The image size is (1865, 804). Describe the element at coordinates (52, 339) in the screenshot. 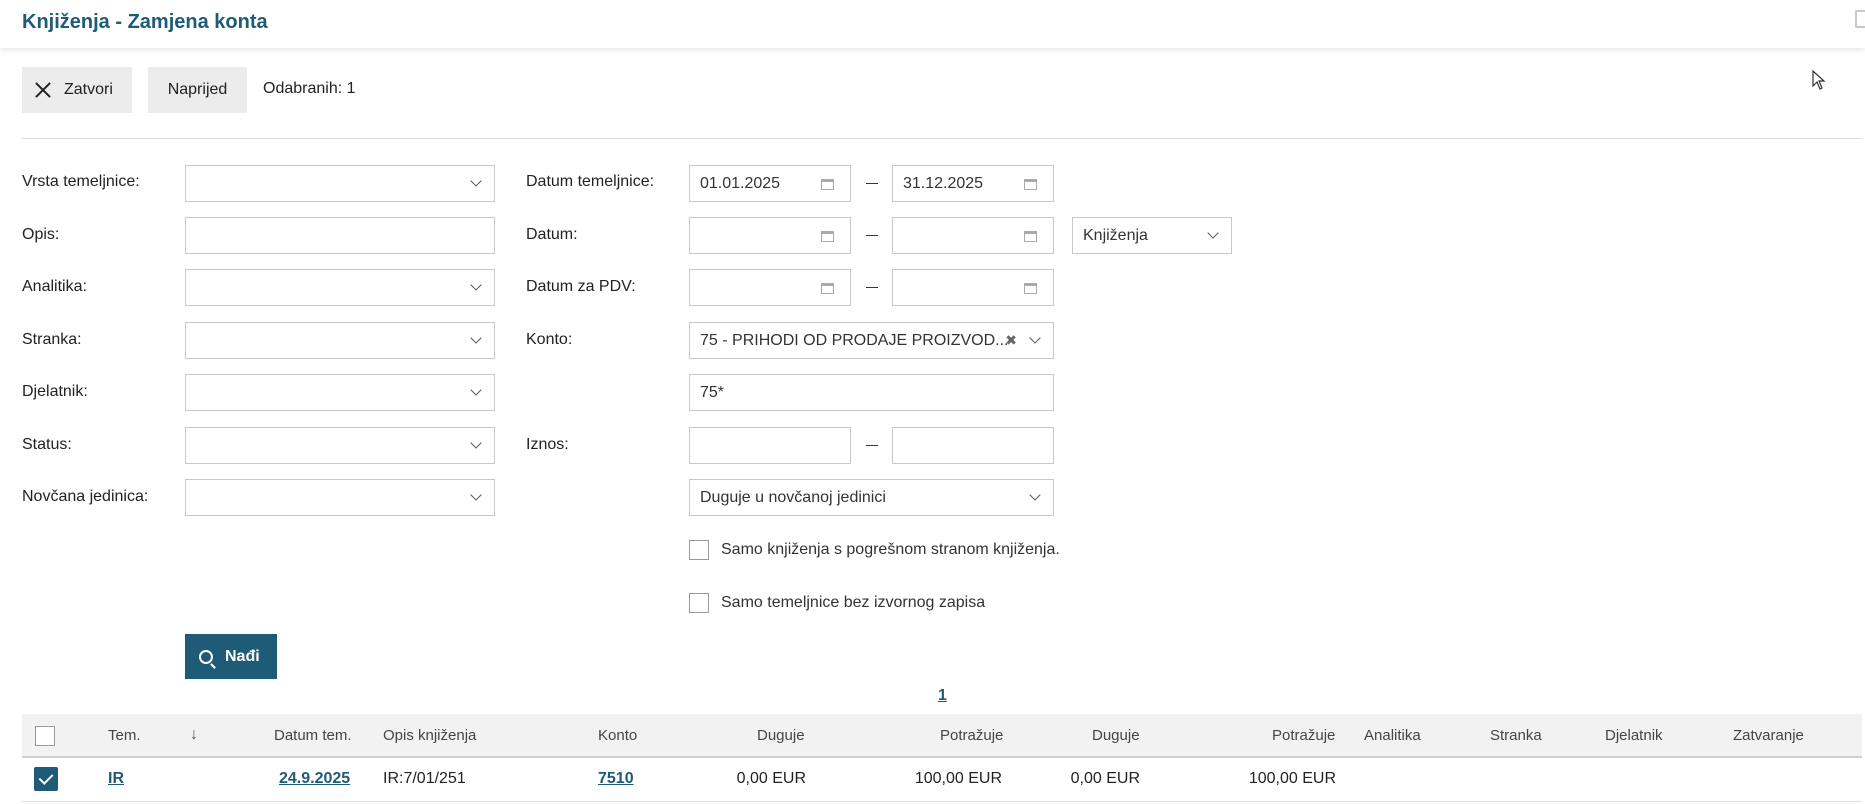

I see `stranka-label: Stranka:` at that location.